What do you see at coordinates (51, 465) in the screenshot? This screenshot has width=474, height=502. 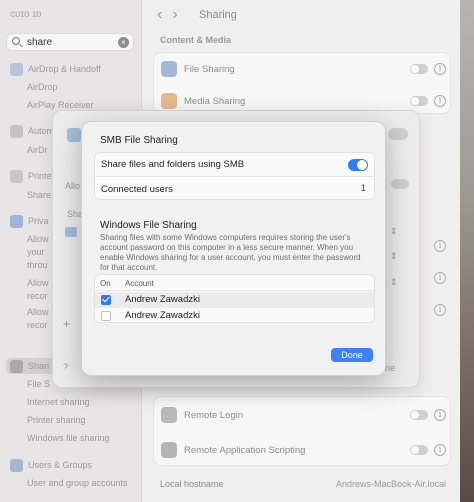 I see `sidebar-item-users-groups: Users & Groups` at bounding box center [51, 465].